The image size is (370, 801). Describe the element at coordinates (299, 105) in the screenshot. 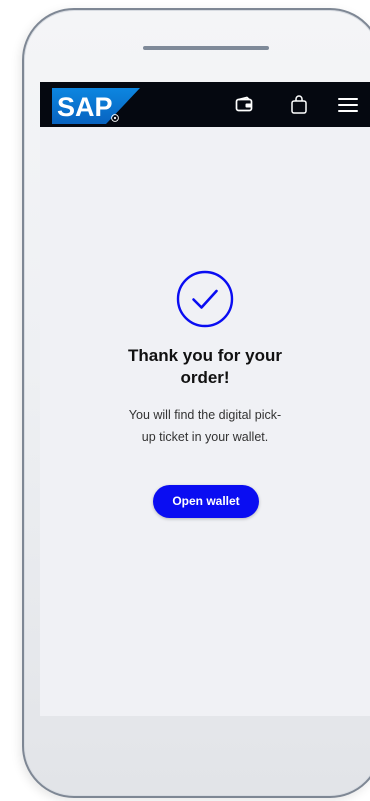

I see `shopping-bag-icon` at that location.